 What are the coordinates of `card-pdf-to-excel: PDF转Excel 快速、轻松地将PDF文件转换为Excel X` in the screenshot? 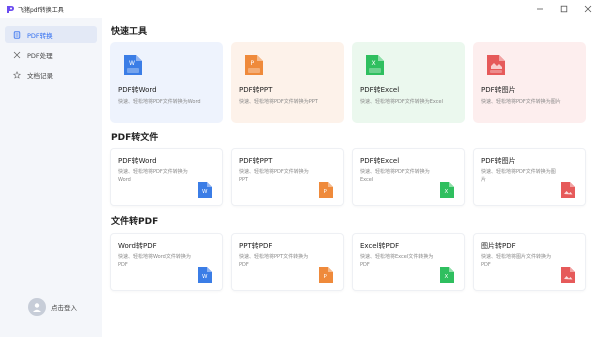 It's located at (408, 177).